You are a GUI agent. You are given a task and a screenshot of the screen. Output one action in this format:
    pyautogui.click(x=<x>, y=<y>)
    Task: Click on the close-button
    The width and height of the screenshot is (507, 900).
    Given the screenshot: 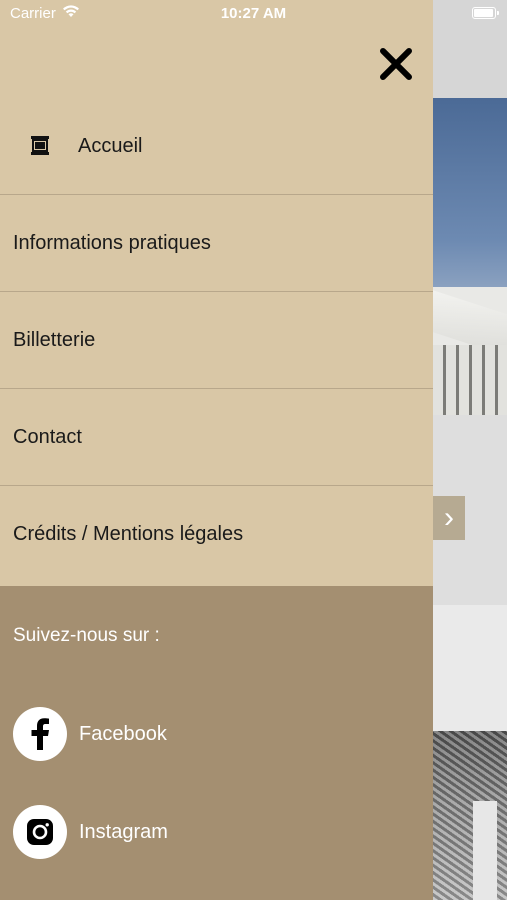 What is the action you would take?
    pyautogui.click(x=396, y=64)
    